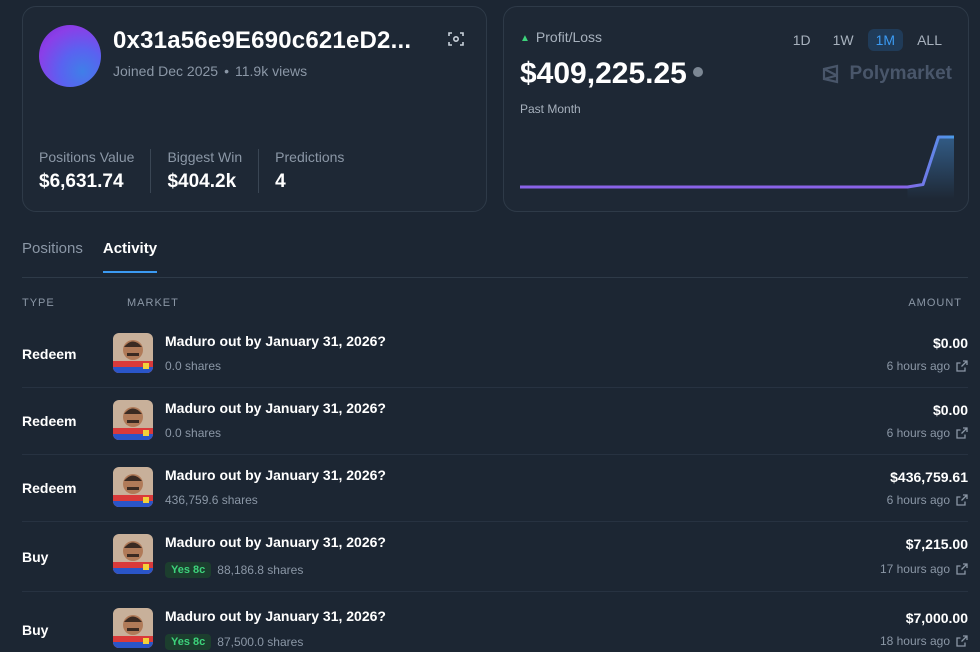 The image size is (980, 652). What do you see at coordinates (205, 157) in the screenshot?
I see `stat-label: Biggest Win` at bounding box center [205, 157].